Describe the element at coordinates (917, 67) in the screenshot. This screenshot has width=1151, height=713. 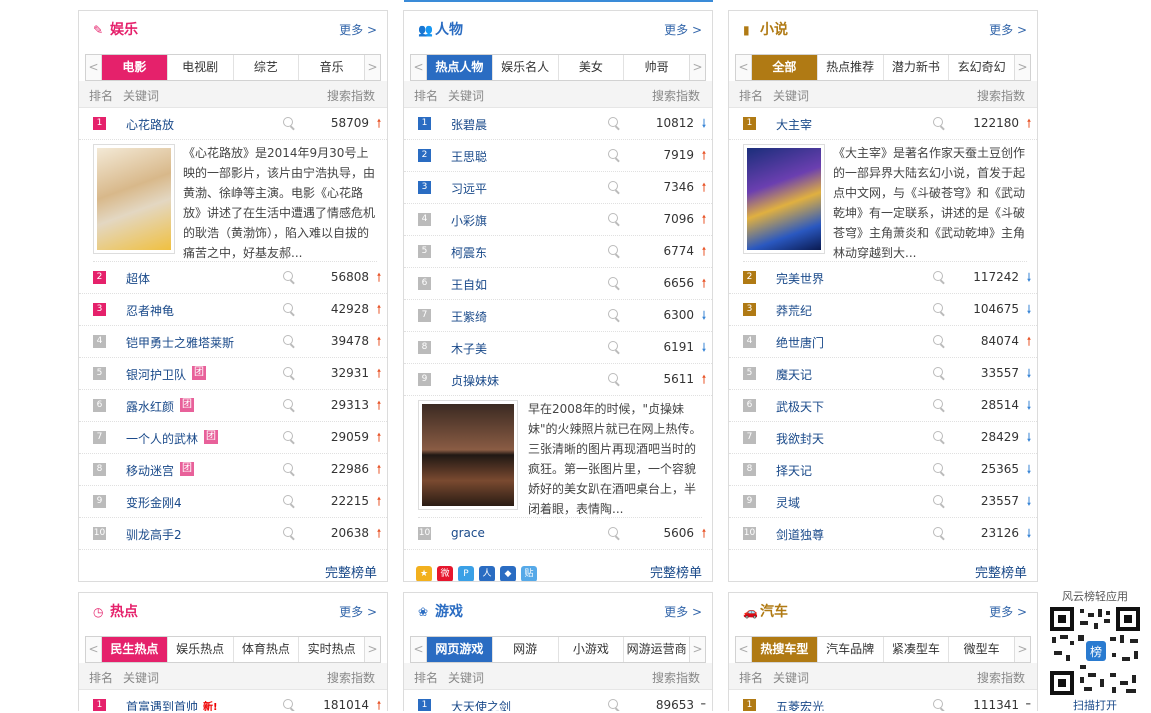
I see `tab-2: 潜力新书` at that location.